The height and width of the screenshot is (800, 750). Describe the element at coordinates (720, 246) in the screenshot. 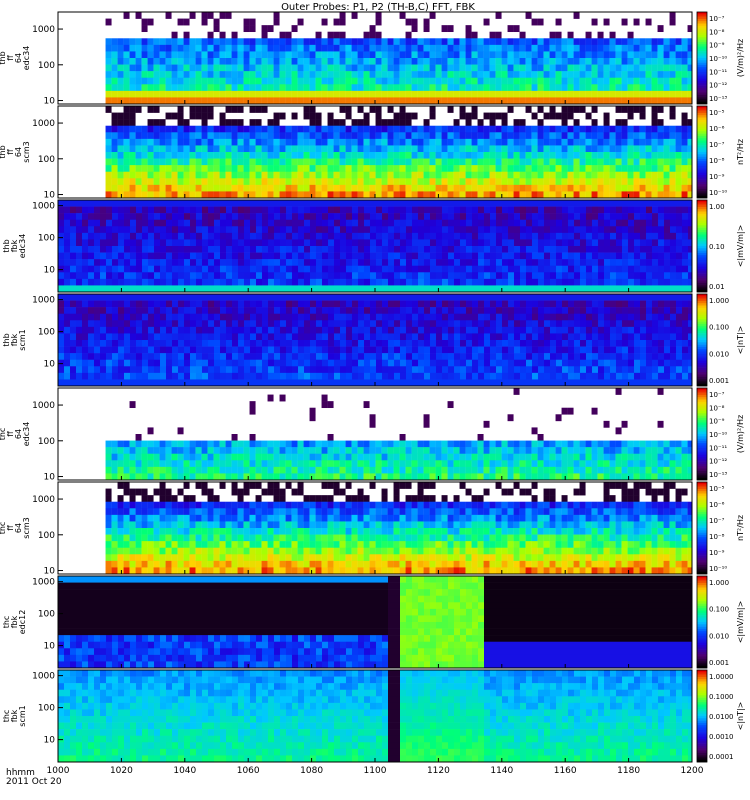

I see `colorbar-3: 0.010.101.00<|mV/m|>` at that location.